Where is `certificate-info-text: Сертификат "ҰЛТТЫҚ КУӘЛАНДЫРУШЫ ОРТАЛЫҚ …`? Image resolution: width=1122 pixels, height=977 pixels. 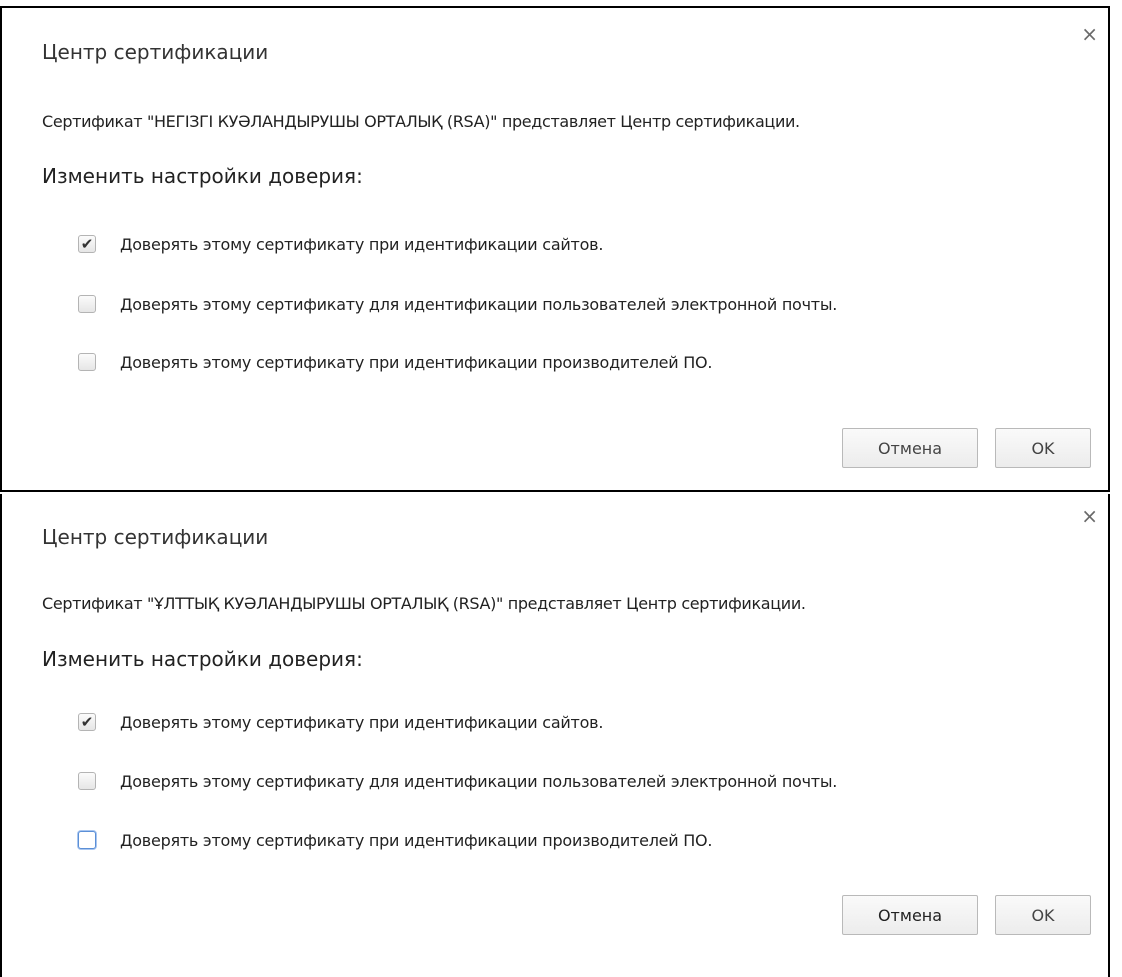
certificate-info-text: Сертификат "ҰЛТТЫҚ КУӘЛАНДЫРУШЫ ОРТАЛЫҚ … is located at coordinates (424, 603).